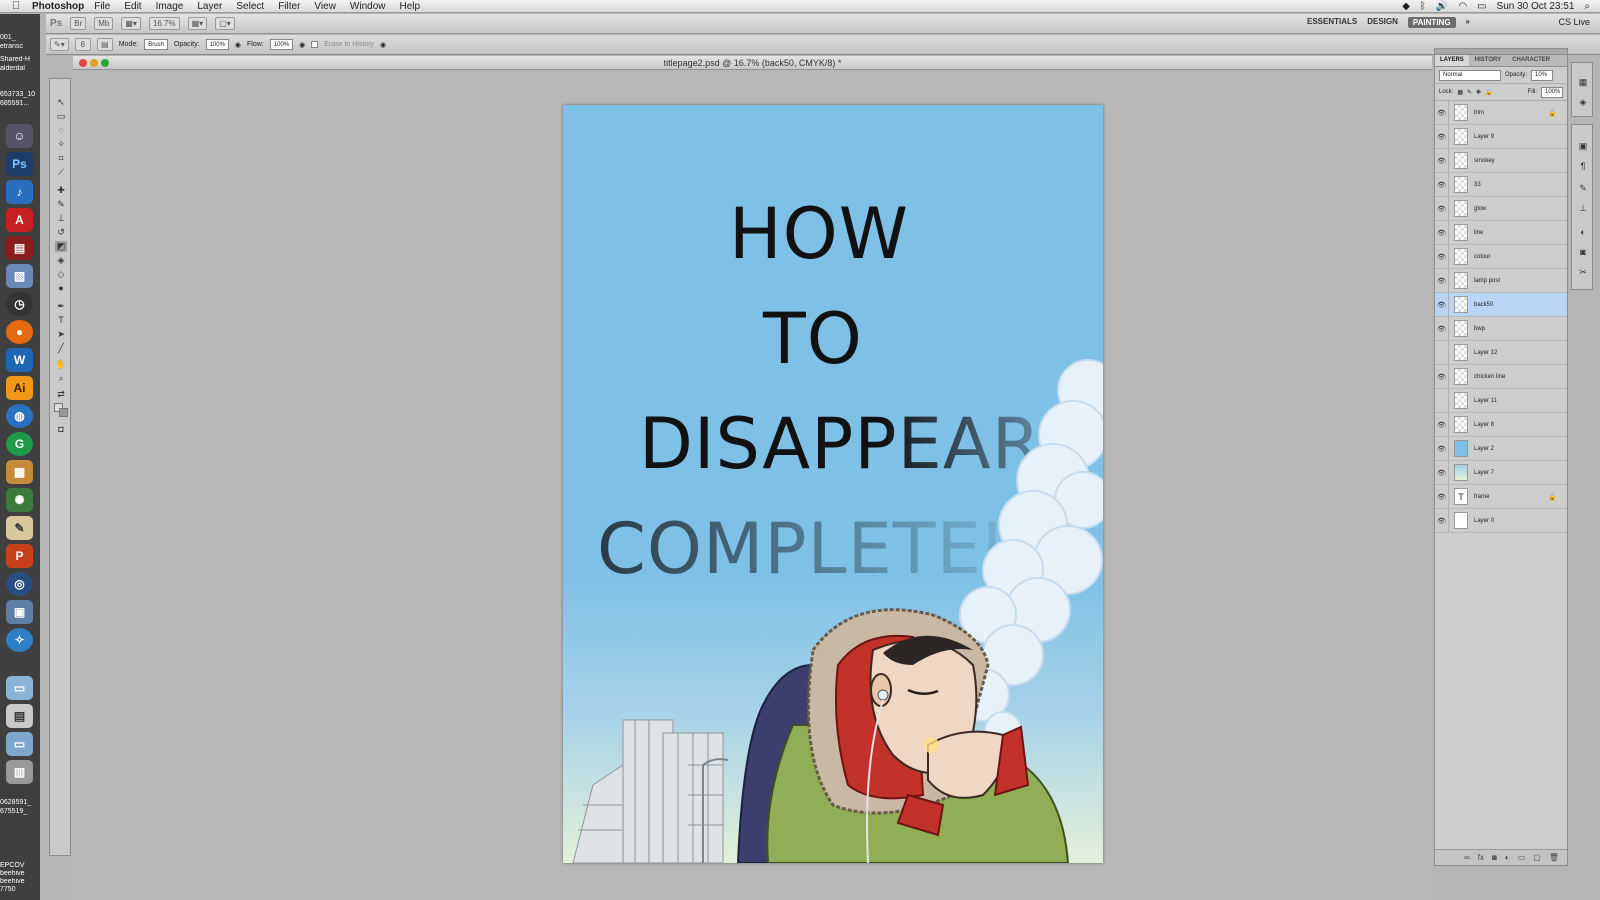  What do you see at coordinates (61, 204) in the screenshot?
I see `brush-tool-icon: ✎` at bounding box center [61, 204].